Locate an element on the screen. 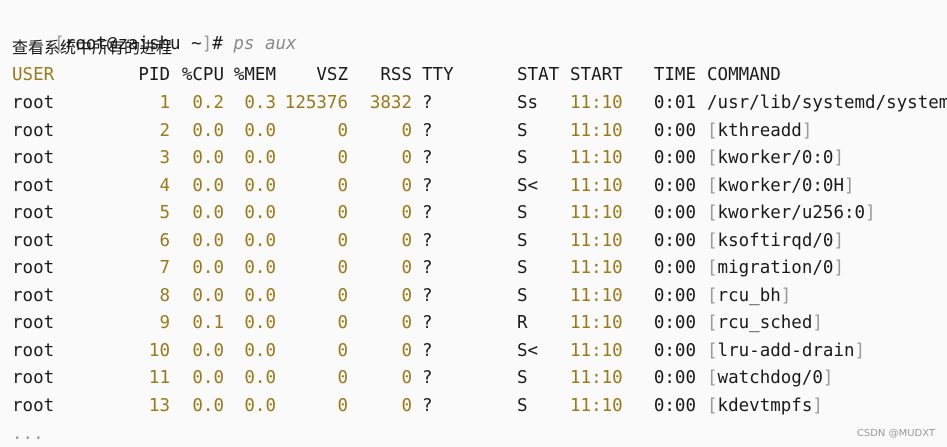  header-stat: STAT is located at coordinates (538, 75).